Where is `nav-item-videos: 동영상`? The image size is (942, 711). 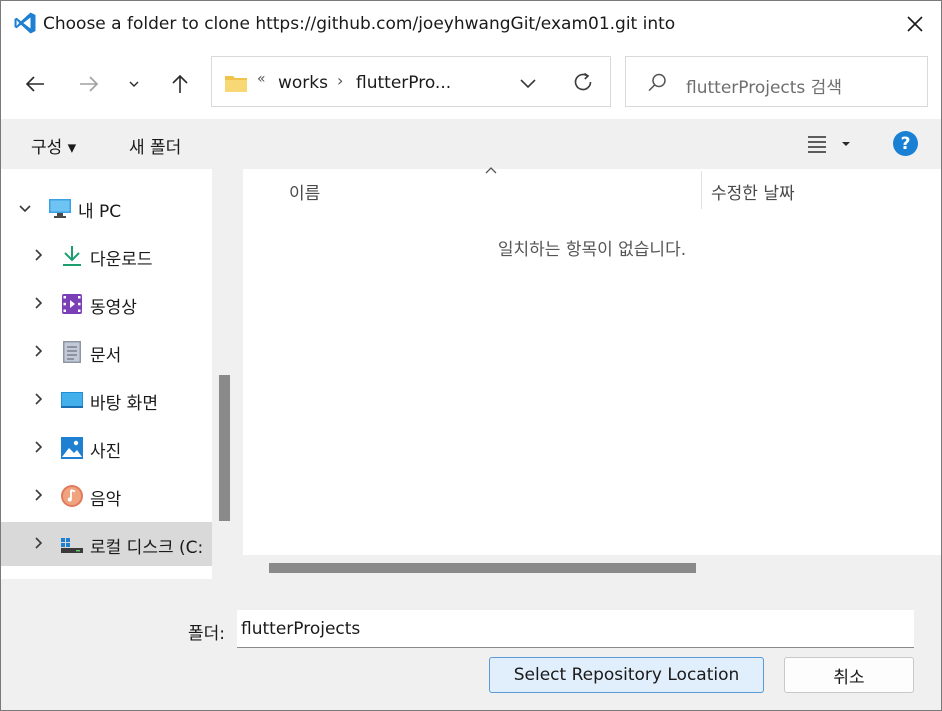 nav-item-videos: 동영상 is located at coordinates (106, 304).